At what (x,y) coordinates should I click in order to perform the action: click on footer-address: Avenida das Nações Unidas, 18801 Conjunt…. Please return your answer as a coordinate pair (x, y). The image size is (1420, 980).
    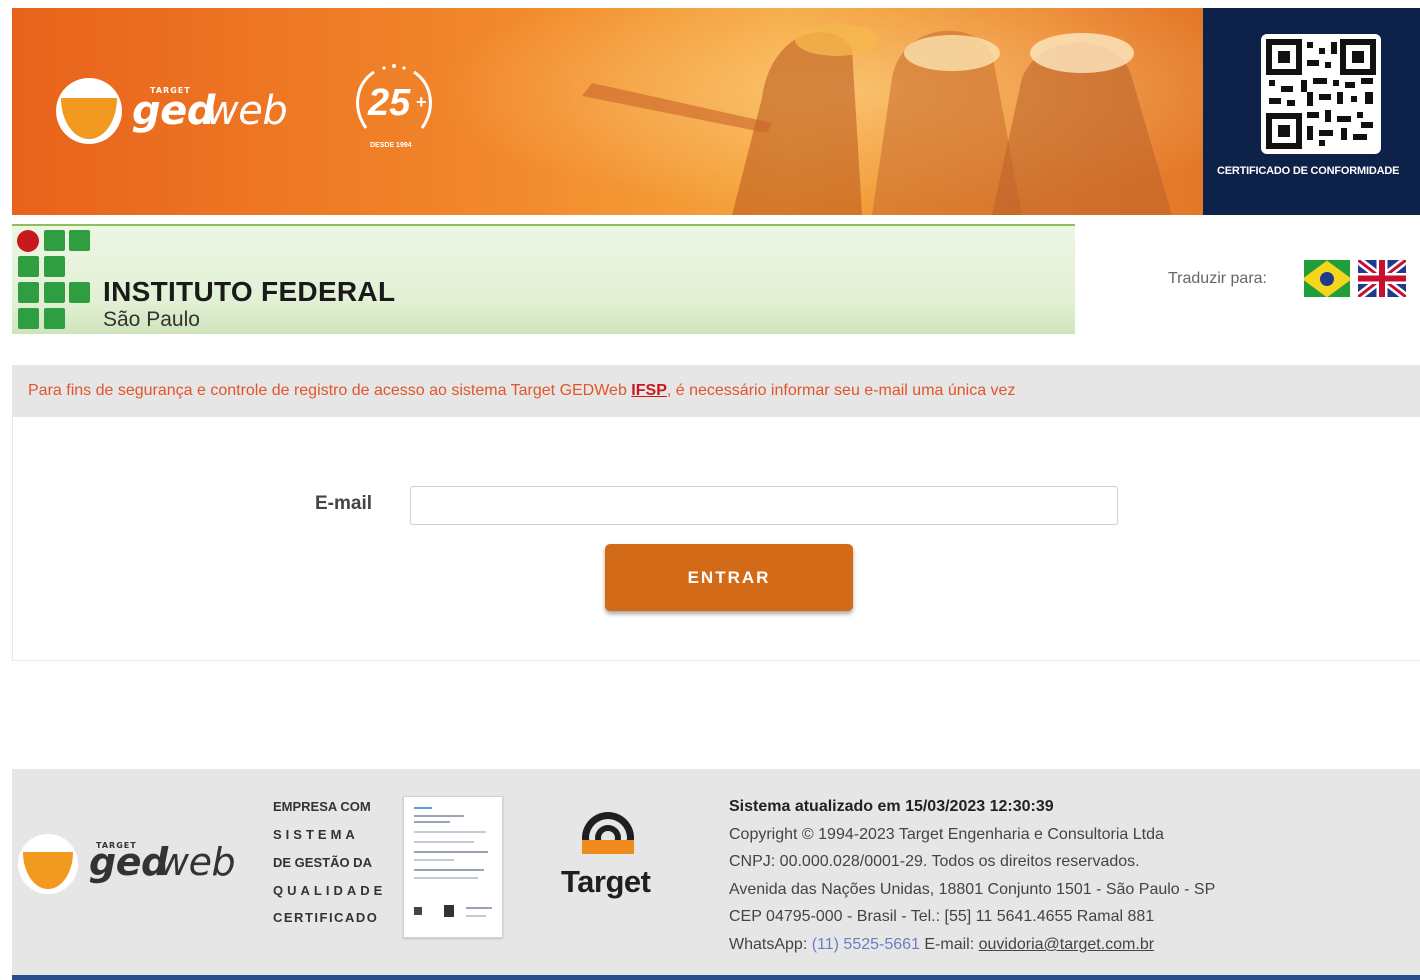
    Looking at the image, I should click on (972, 889).